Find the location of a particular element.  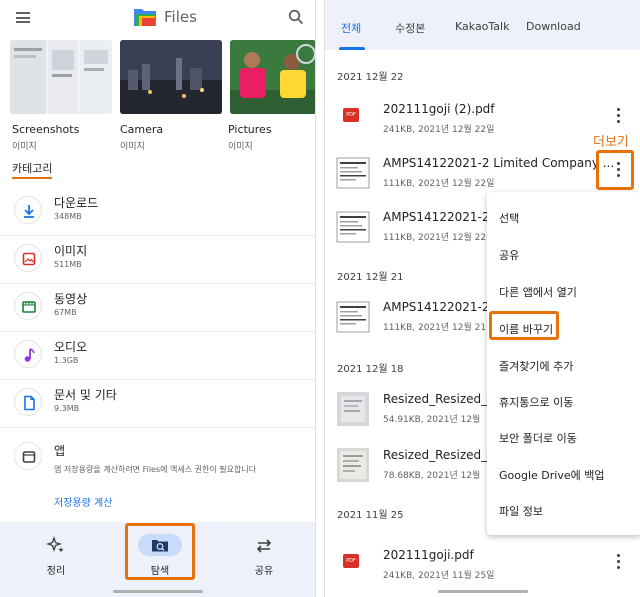

category-size: 67MB is located at coordinates (65, 312).